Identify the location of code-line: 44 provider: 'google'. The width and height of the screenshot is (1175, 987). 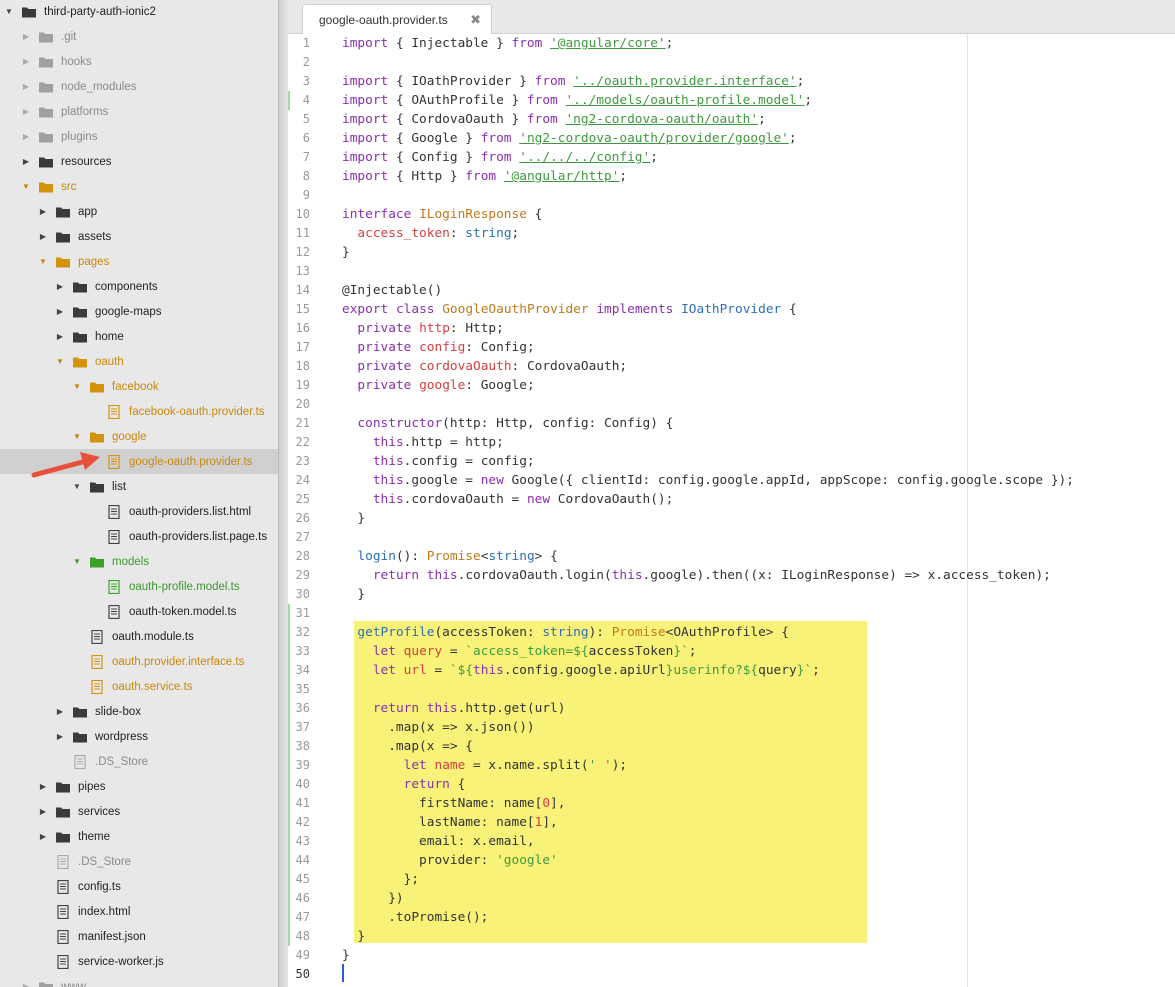
(731, 860).